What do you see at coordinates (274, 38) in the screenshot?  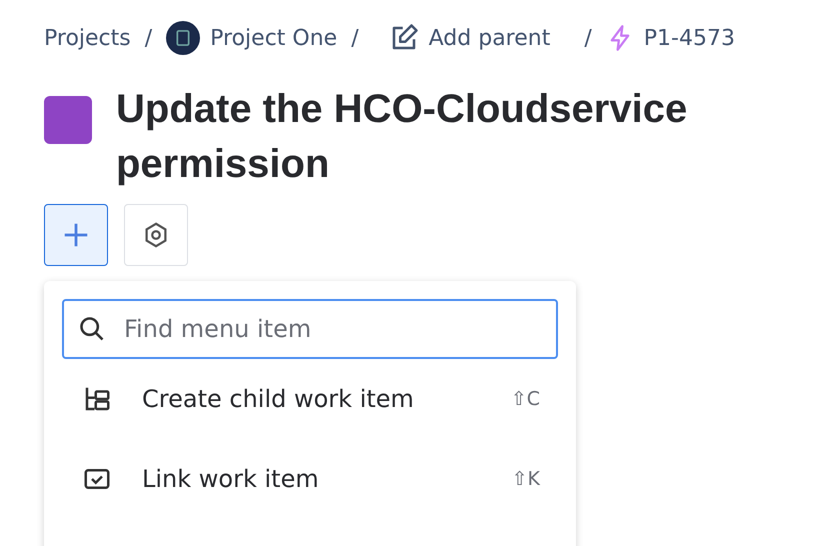 I see `breadcrumb-link: Project One` at bounding box center [274, 38].